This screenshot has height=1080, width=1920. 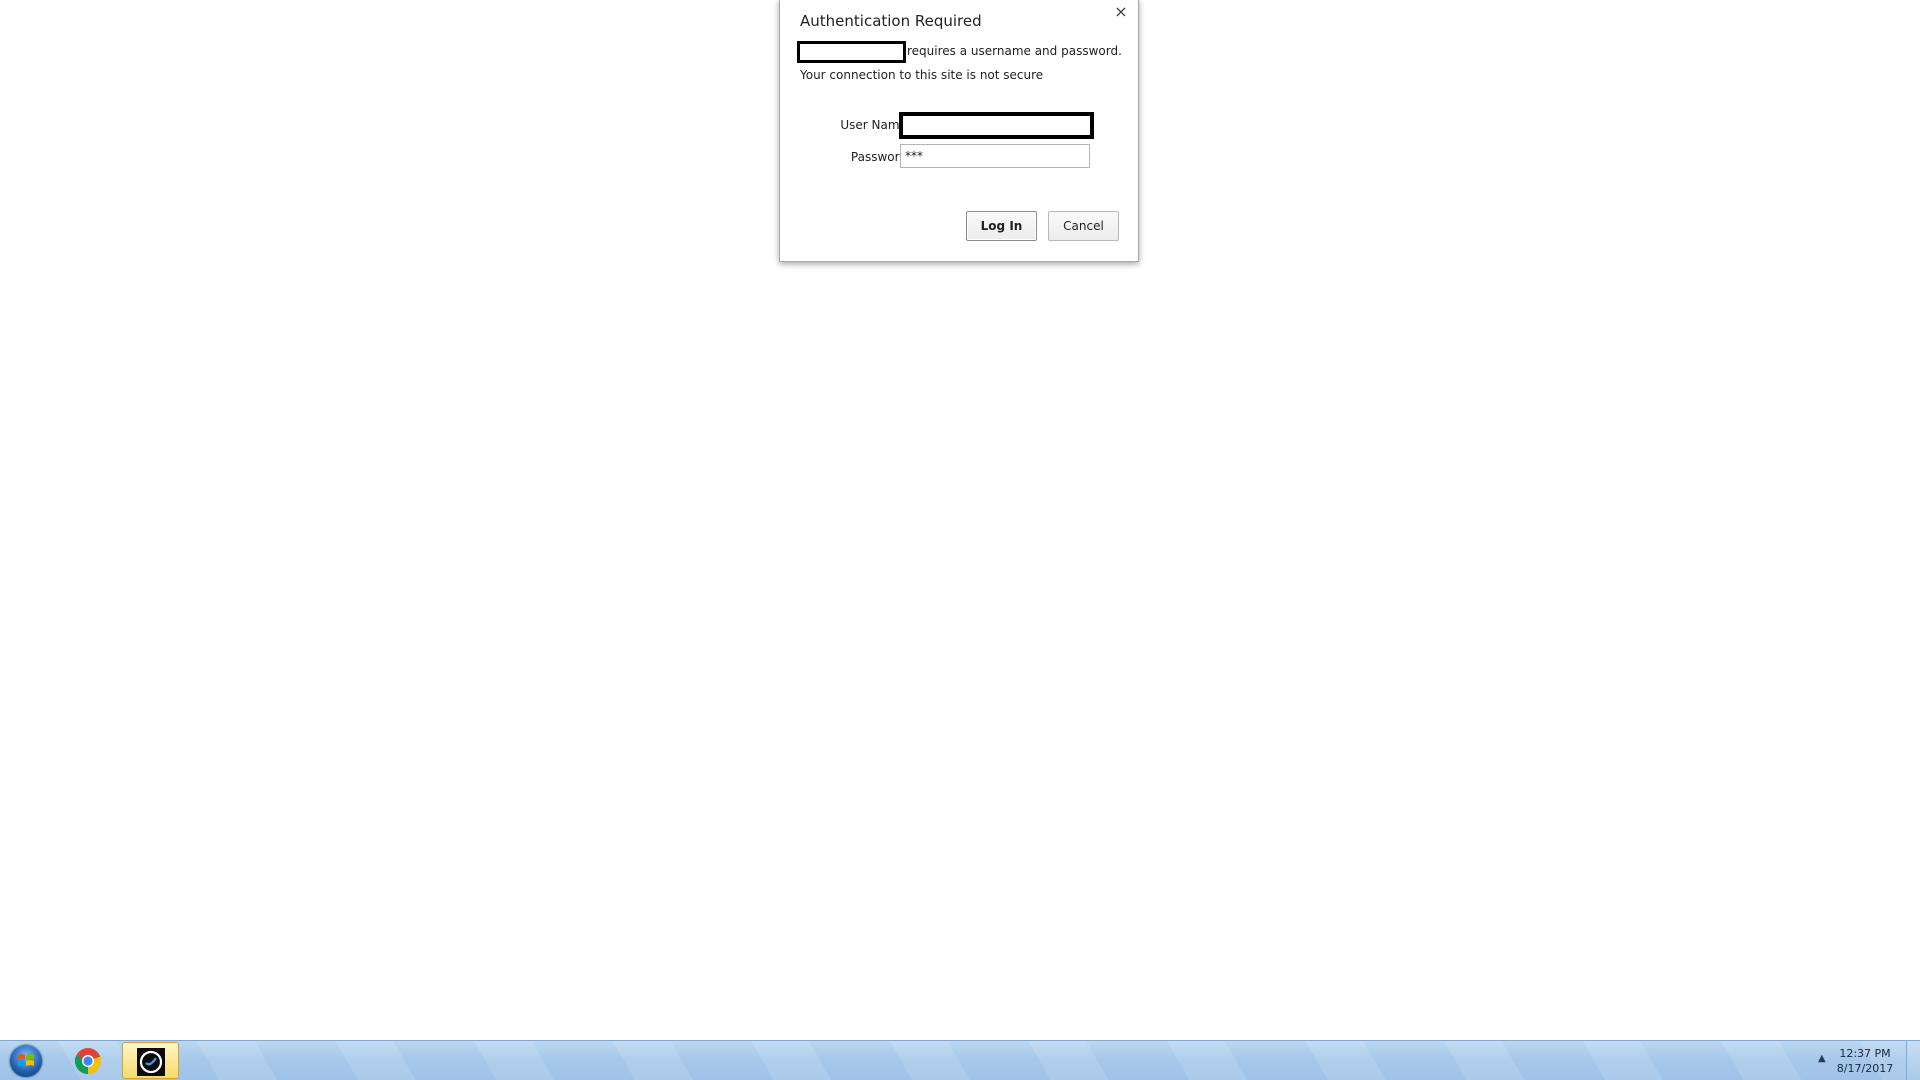 What do you see at coordinates (1822, 1058) in the screenshot?
I see `tray-expand-icon: ▲` at bounding box center [1822, 1058].